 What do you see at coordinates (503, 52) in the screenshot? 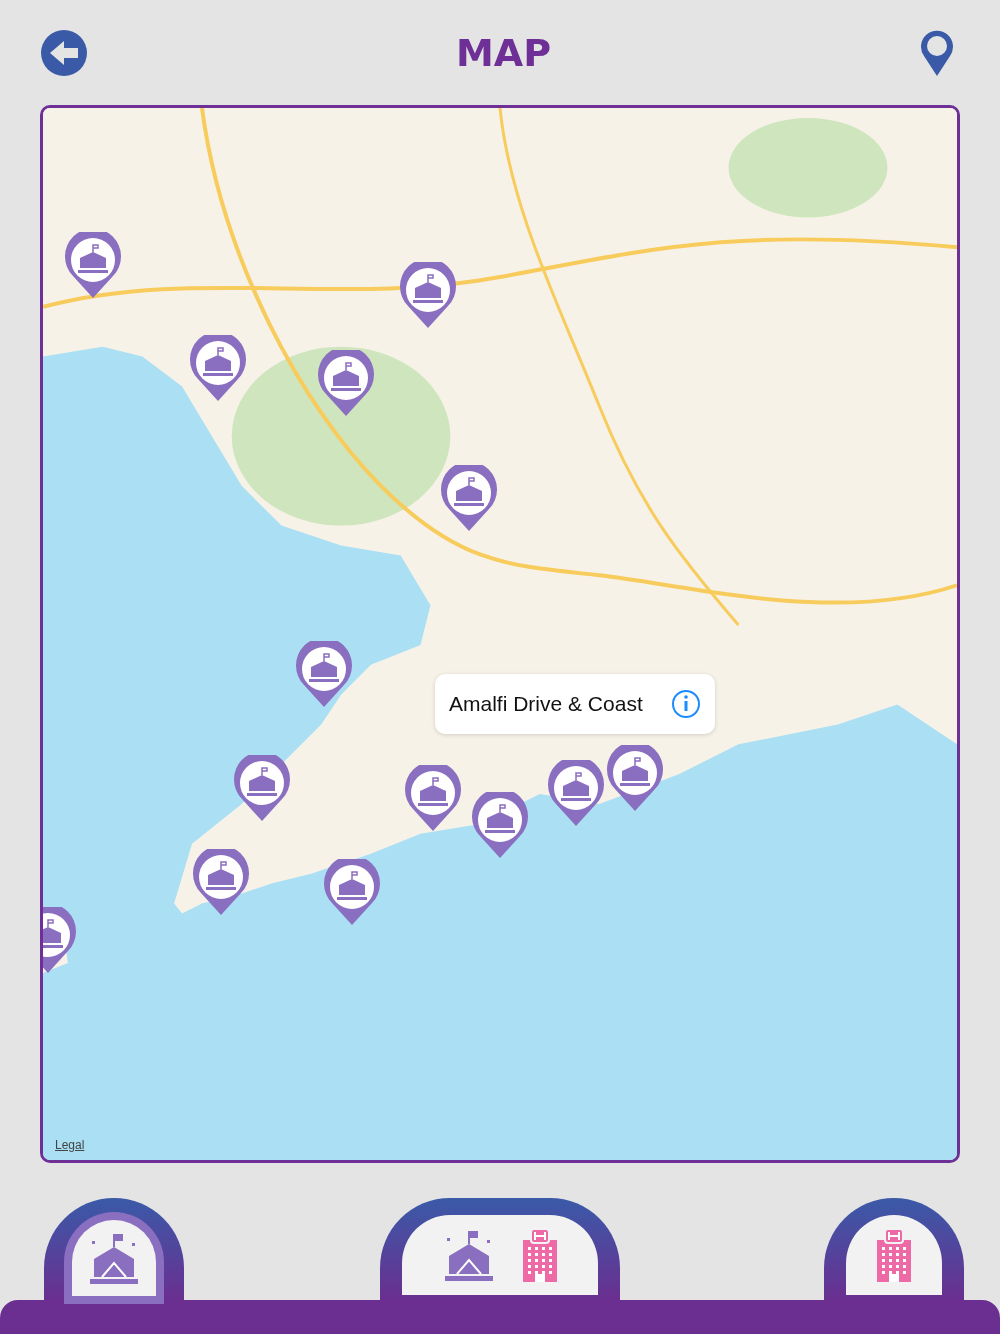
I see `page-title: MAP` at bounding box center [503, 52].